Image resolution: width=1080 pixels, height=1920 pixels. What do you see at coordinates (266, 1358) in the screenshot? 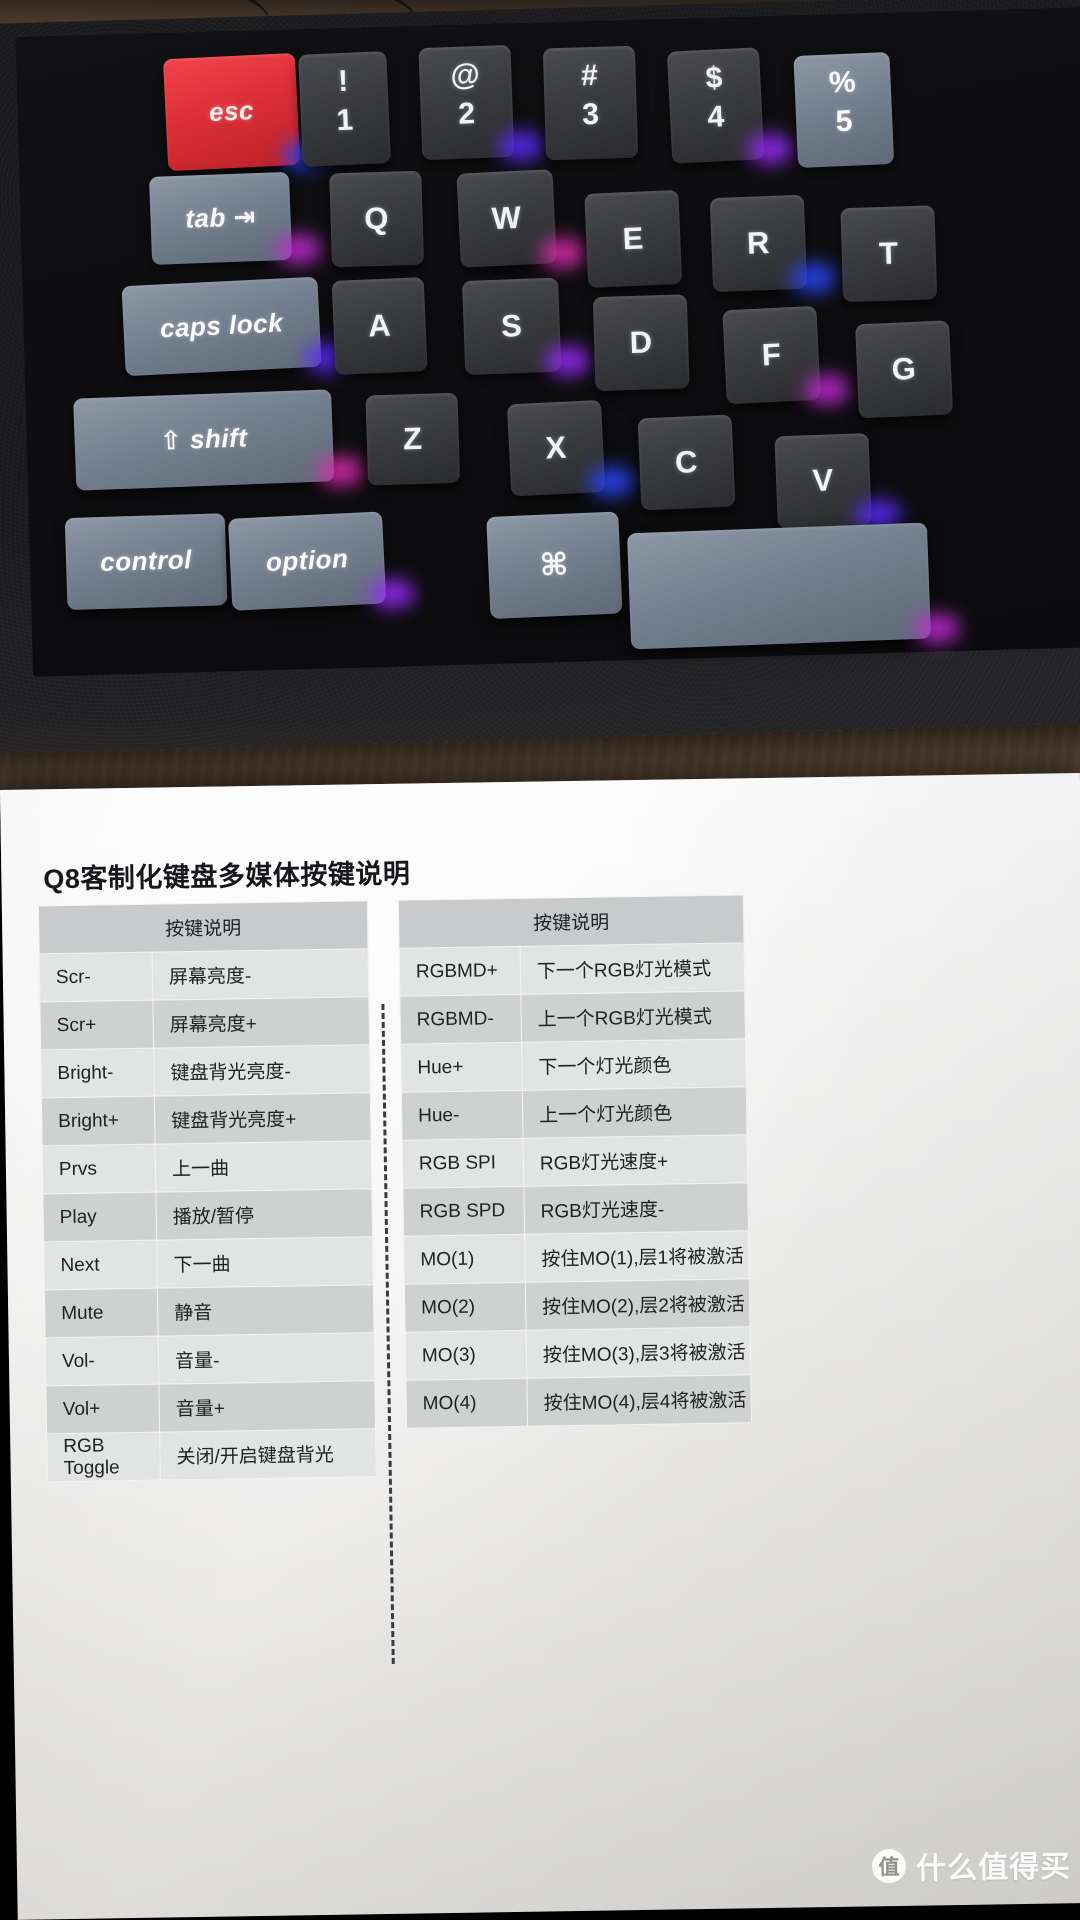
I see `key-description-cell: 音量-` at bounding box center [266, 1358].